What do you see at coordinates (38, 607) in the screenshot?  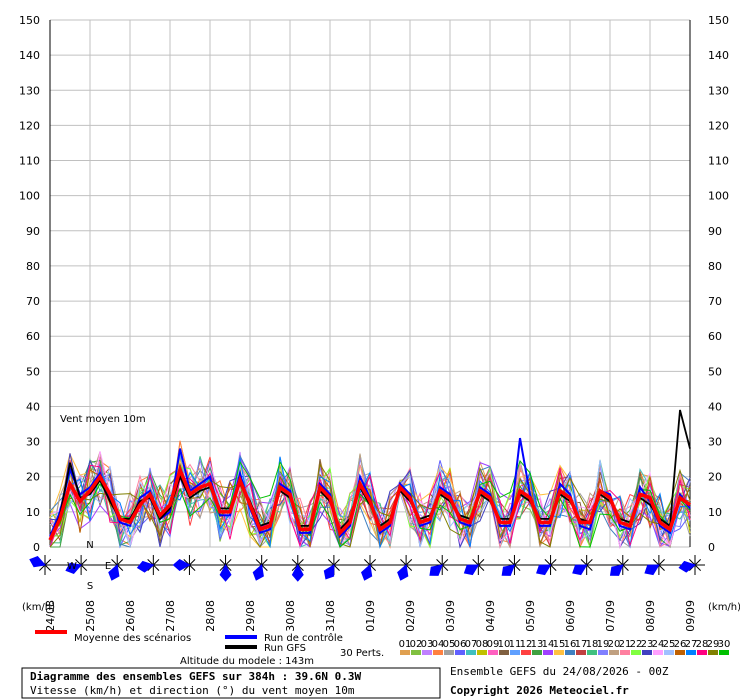 I see `y-unit-left: (km/h)` at bounding box center [38, 607].